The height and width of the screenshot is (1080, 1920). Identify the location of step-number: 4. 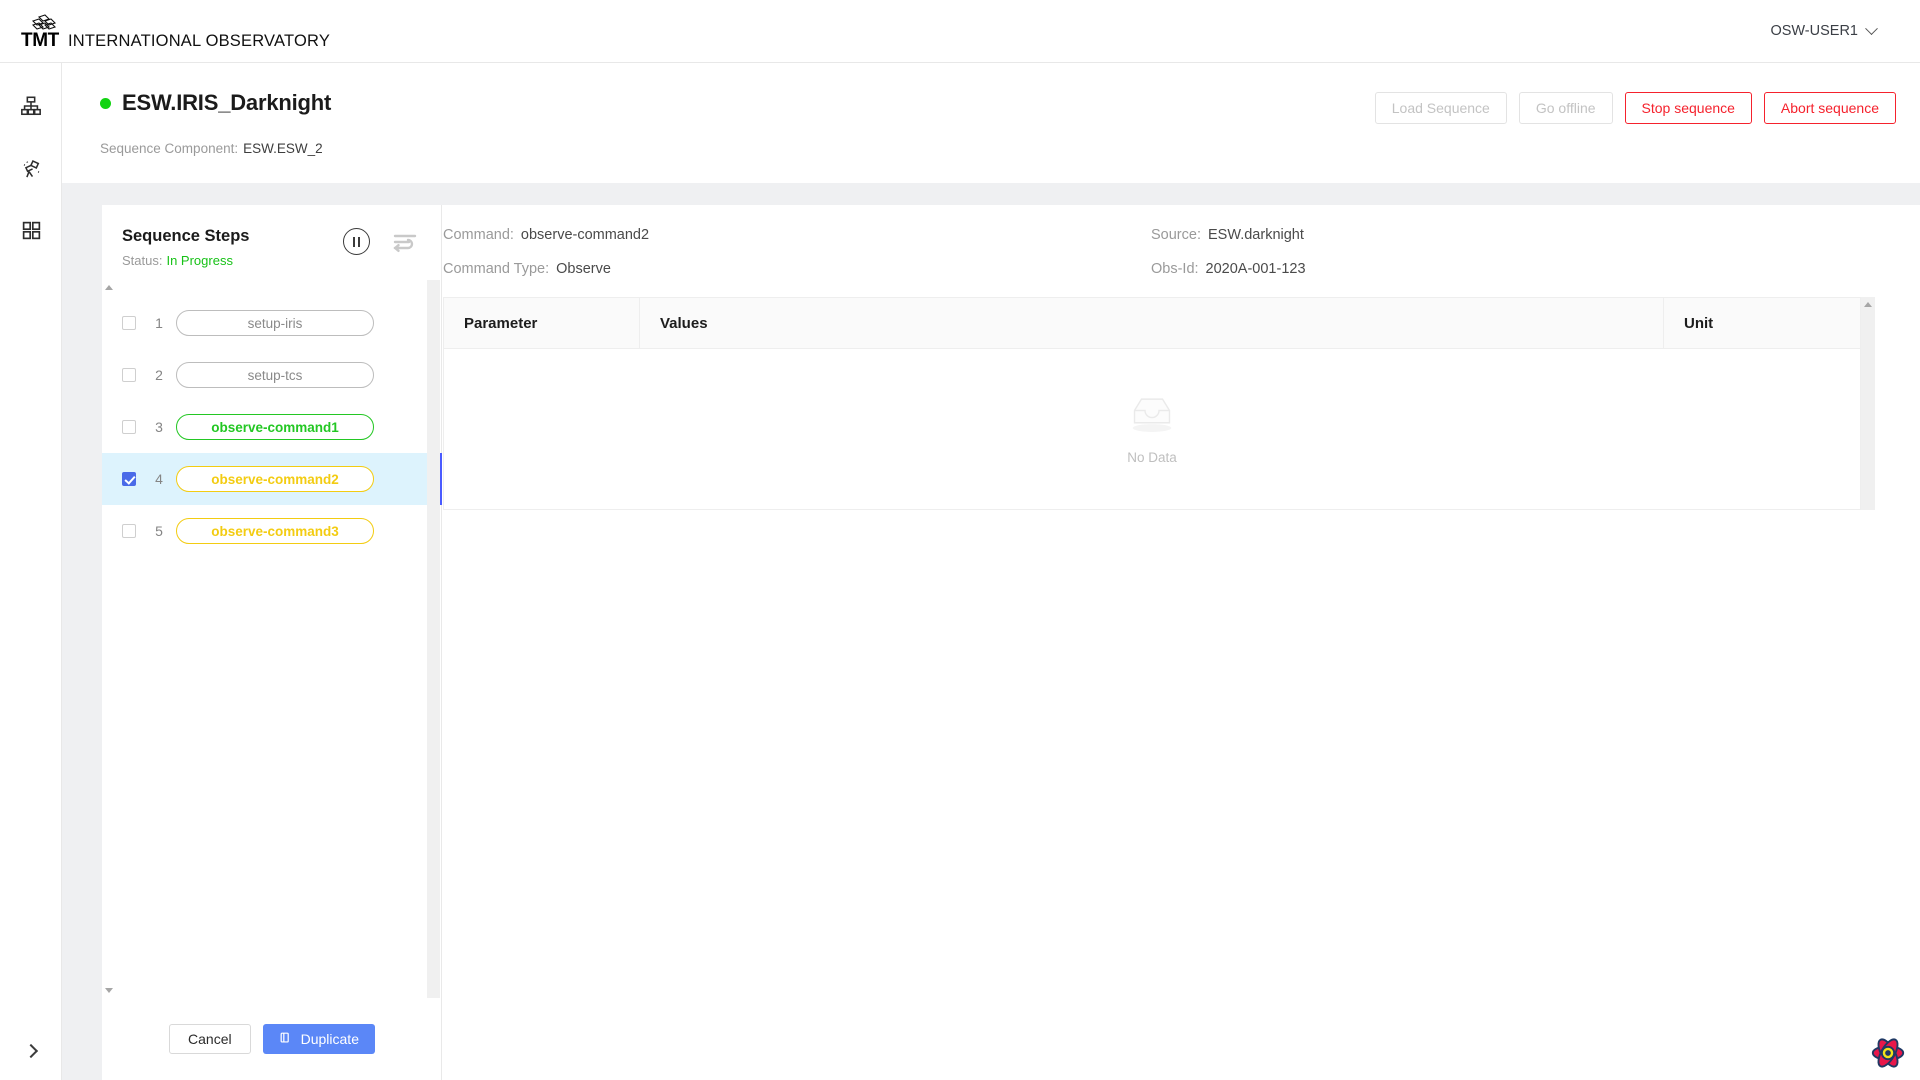
(159, 479).